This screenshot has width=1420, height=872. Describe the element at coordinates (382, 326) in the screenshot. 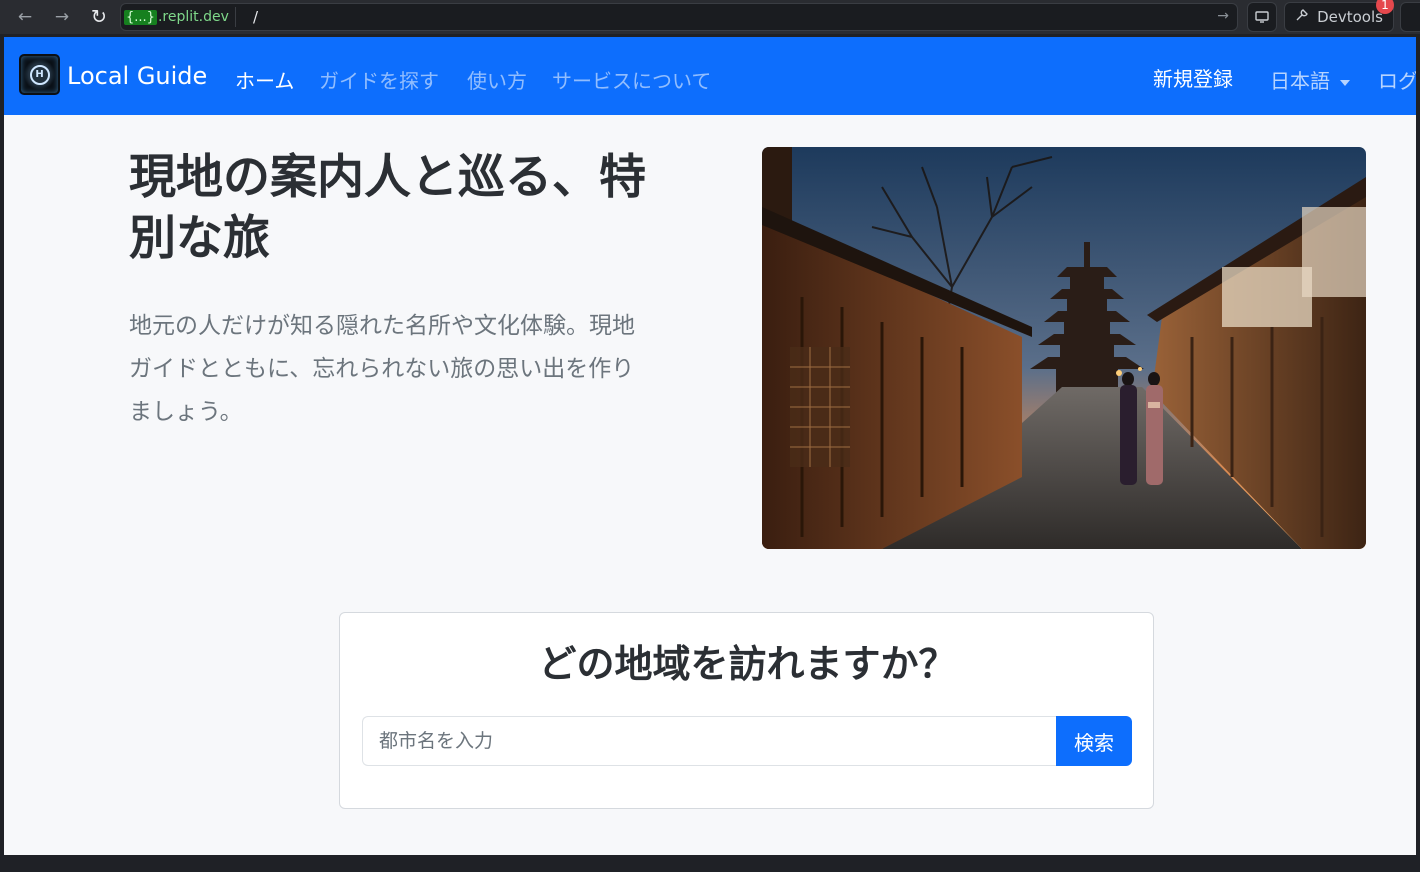

I see `hero-lead-line1: 地元の人だけが知る隠れた名所や文化体験。現地` at that location.